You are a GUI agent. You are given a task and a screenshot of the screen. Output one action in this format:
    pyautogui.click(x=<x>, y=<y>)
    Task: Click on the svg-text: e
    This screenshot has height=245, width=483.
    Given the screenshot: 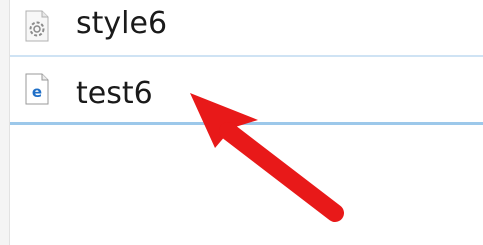 What is the action you would take?
    pyautogui.click(x=37, y=92)
    